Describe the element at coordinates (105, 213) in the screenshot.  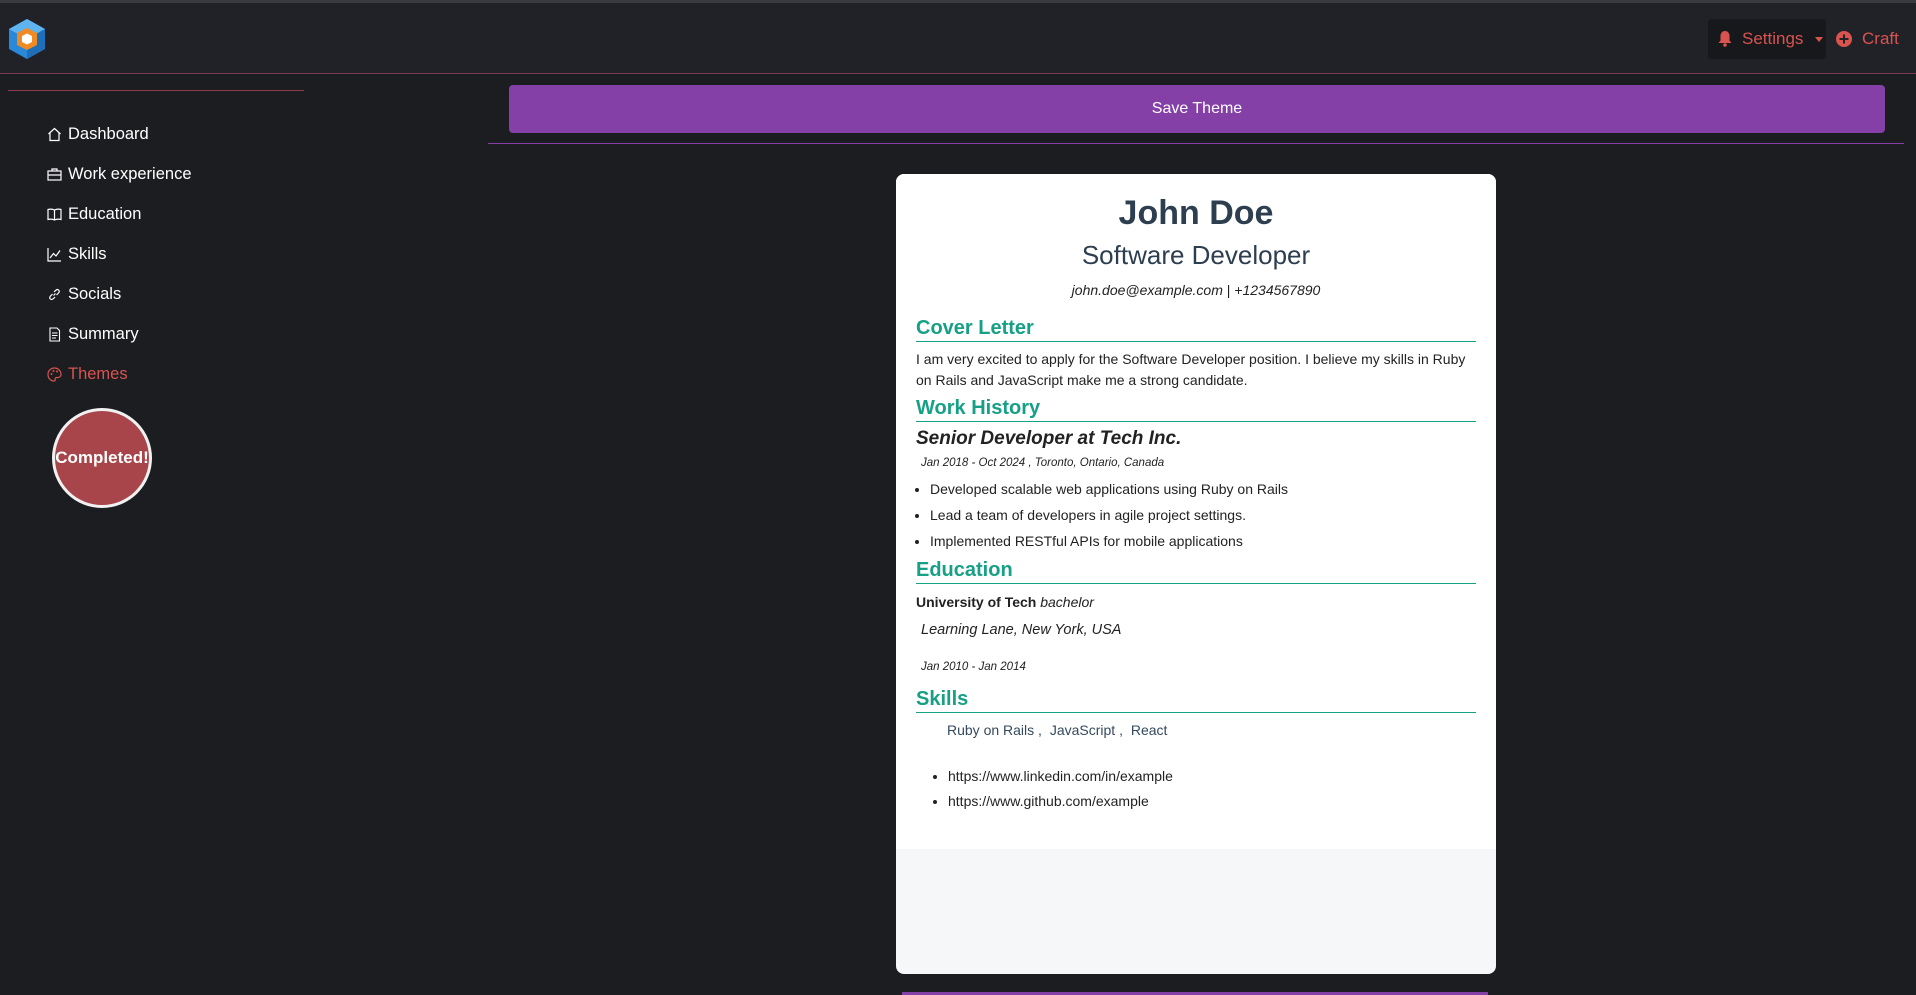
I see `sidebar-item-label: Education` at that location.